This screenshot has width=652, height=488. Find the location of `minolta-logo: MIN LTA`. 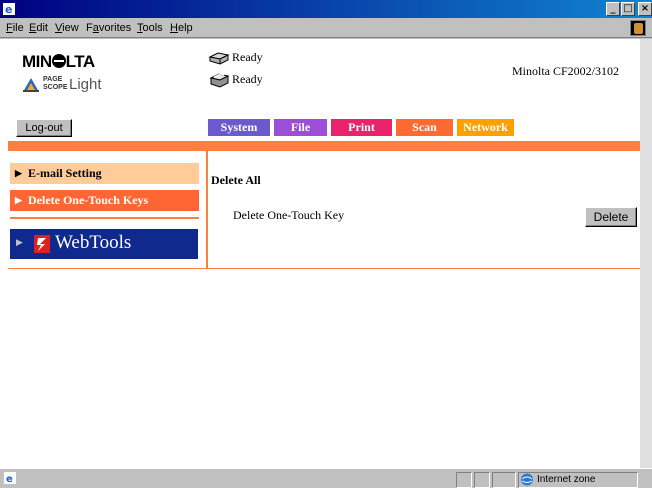

minolta-logo: MIN LTA is located at coordinates (58, 61).